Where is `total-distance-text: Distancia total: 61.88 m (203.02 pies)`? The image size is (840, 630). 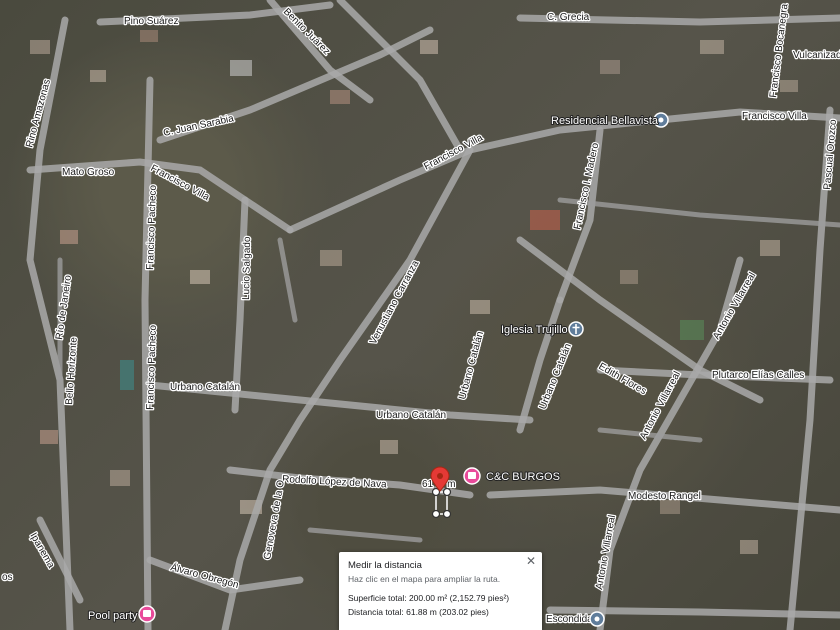 total-distance-text: Distancia total: 61.88 m (203.02 pies) is located at coordinates (418, 612).